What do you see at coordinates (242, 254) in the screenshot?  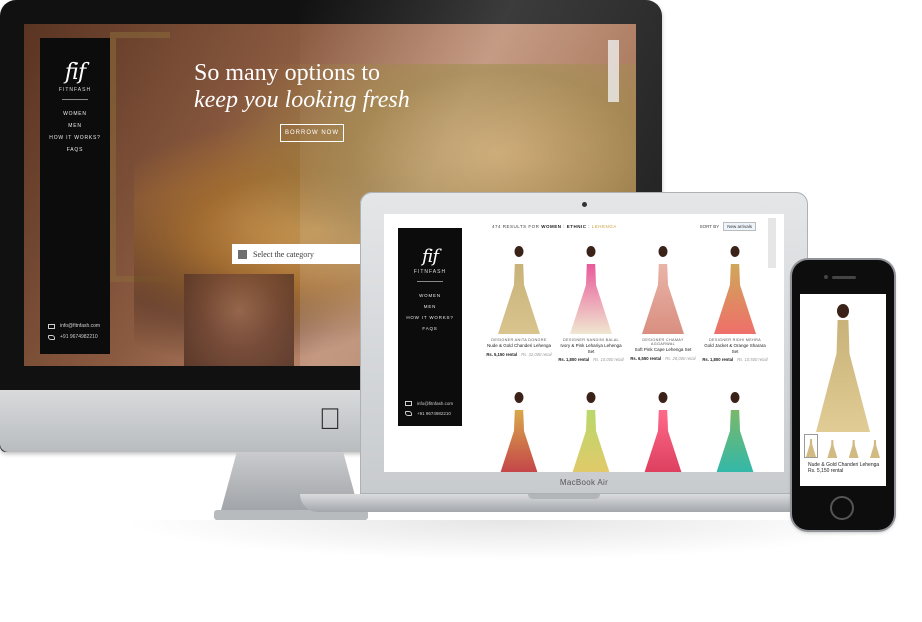 I see `dropdown-square-icon` at bounding box center [242, 254].